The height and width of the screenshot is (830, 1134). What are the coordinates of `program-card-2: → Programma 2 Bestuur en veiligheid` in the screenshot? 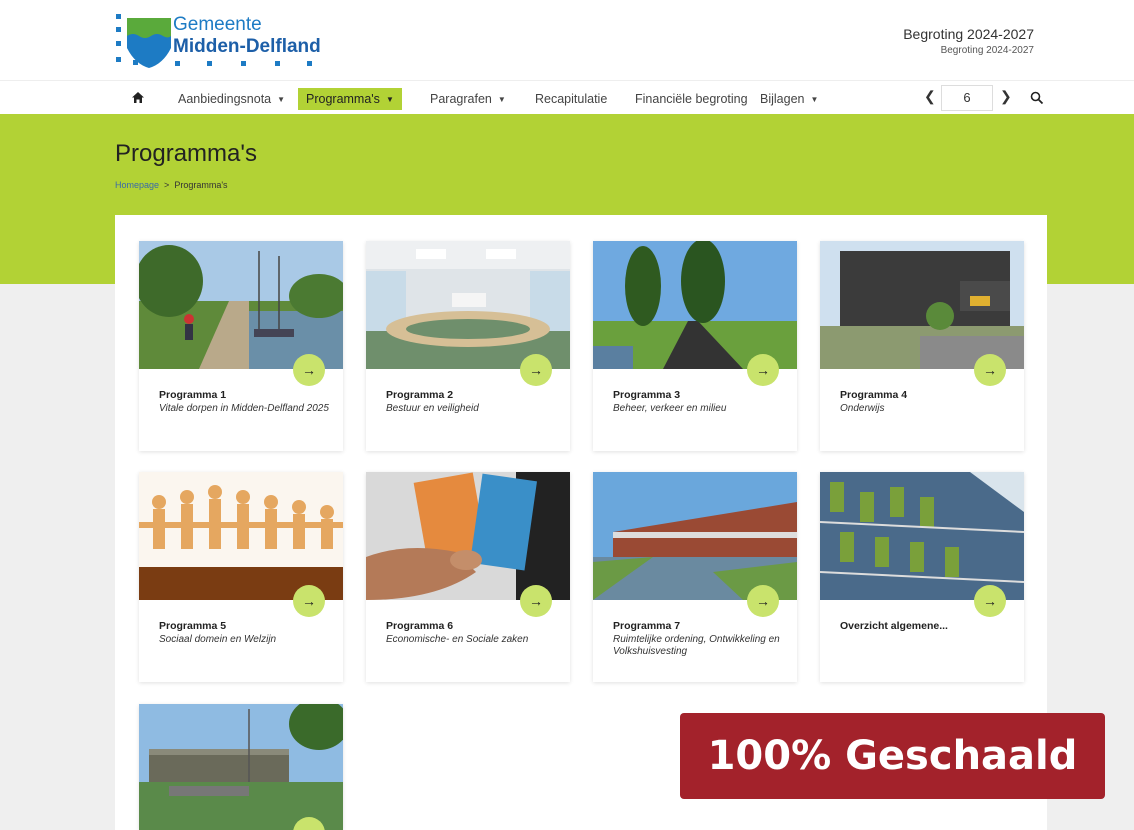 It's located at (468, 346).